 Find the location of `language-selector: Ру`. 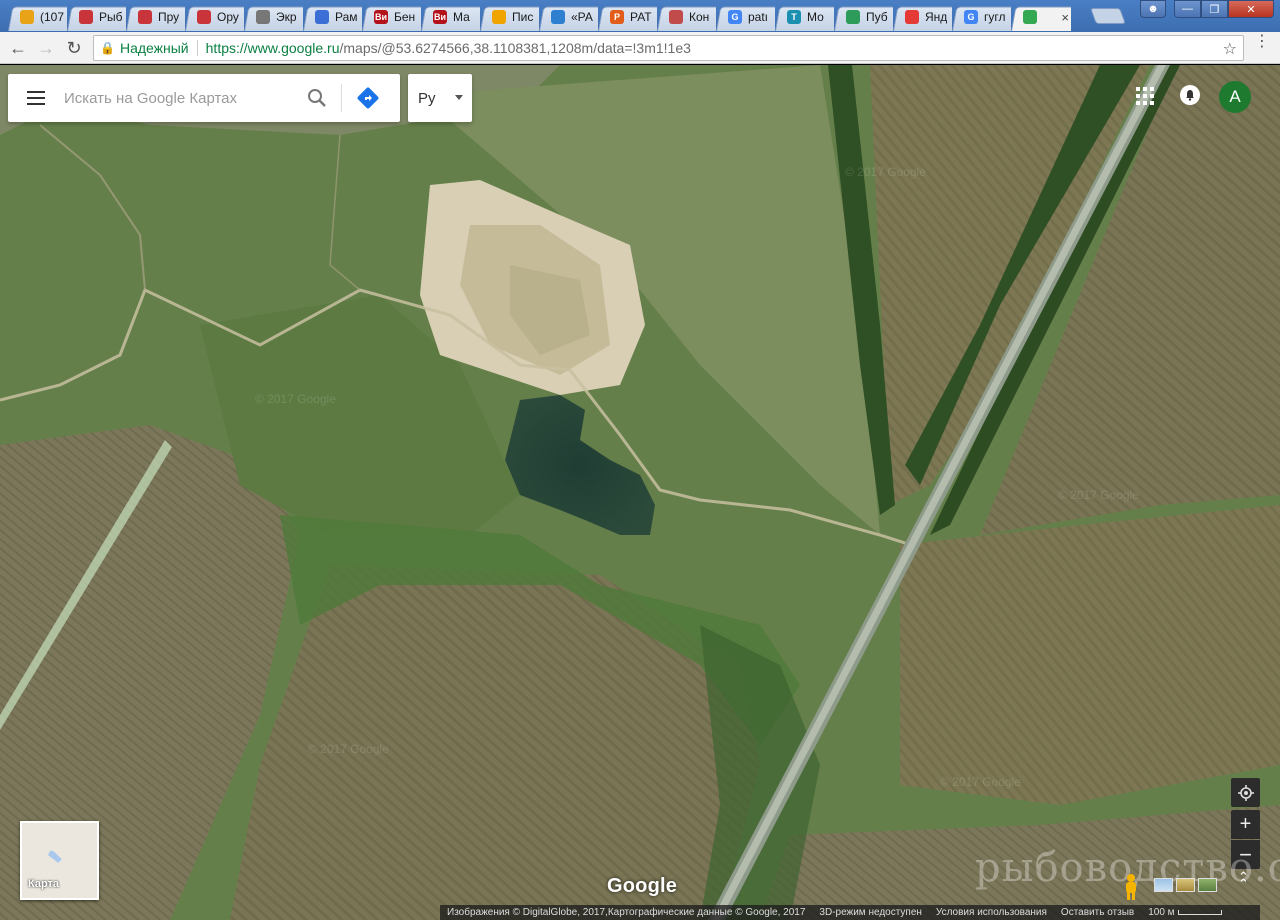

language-selector: Ру is located at coordinates (440, 98).